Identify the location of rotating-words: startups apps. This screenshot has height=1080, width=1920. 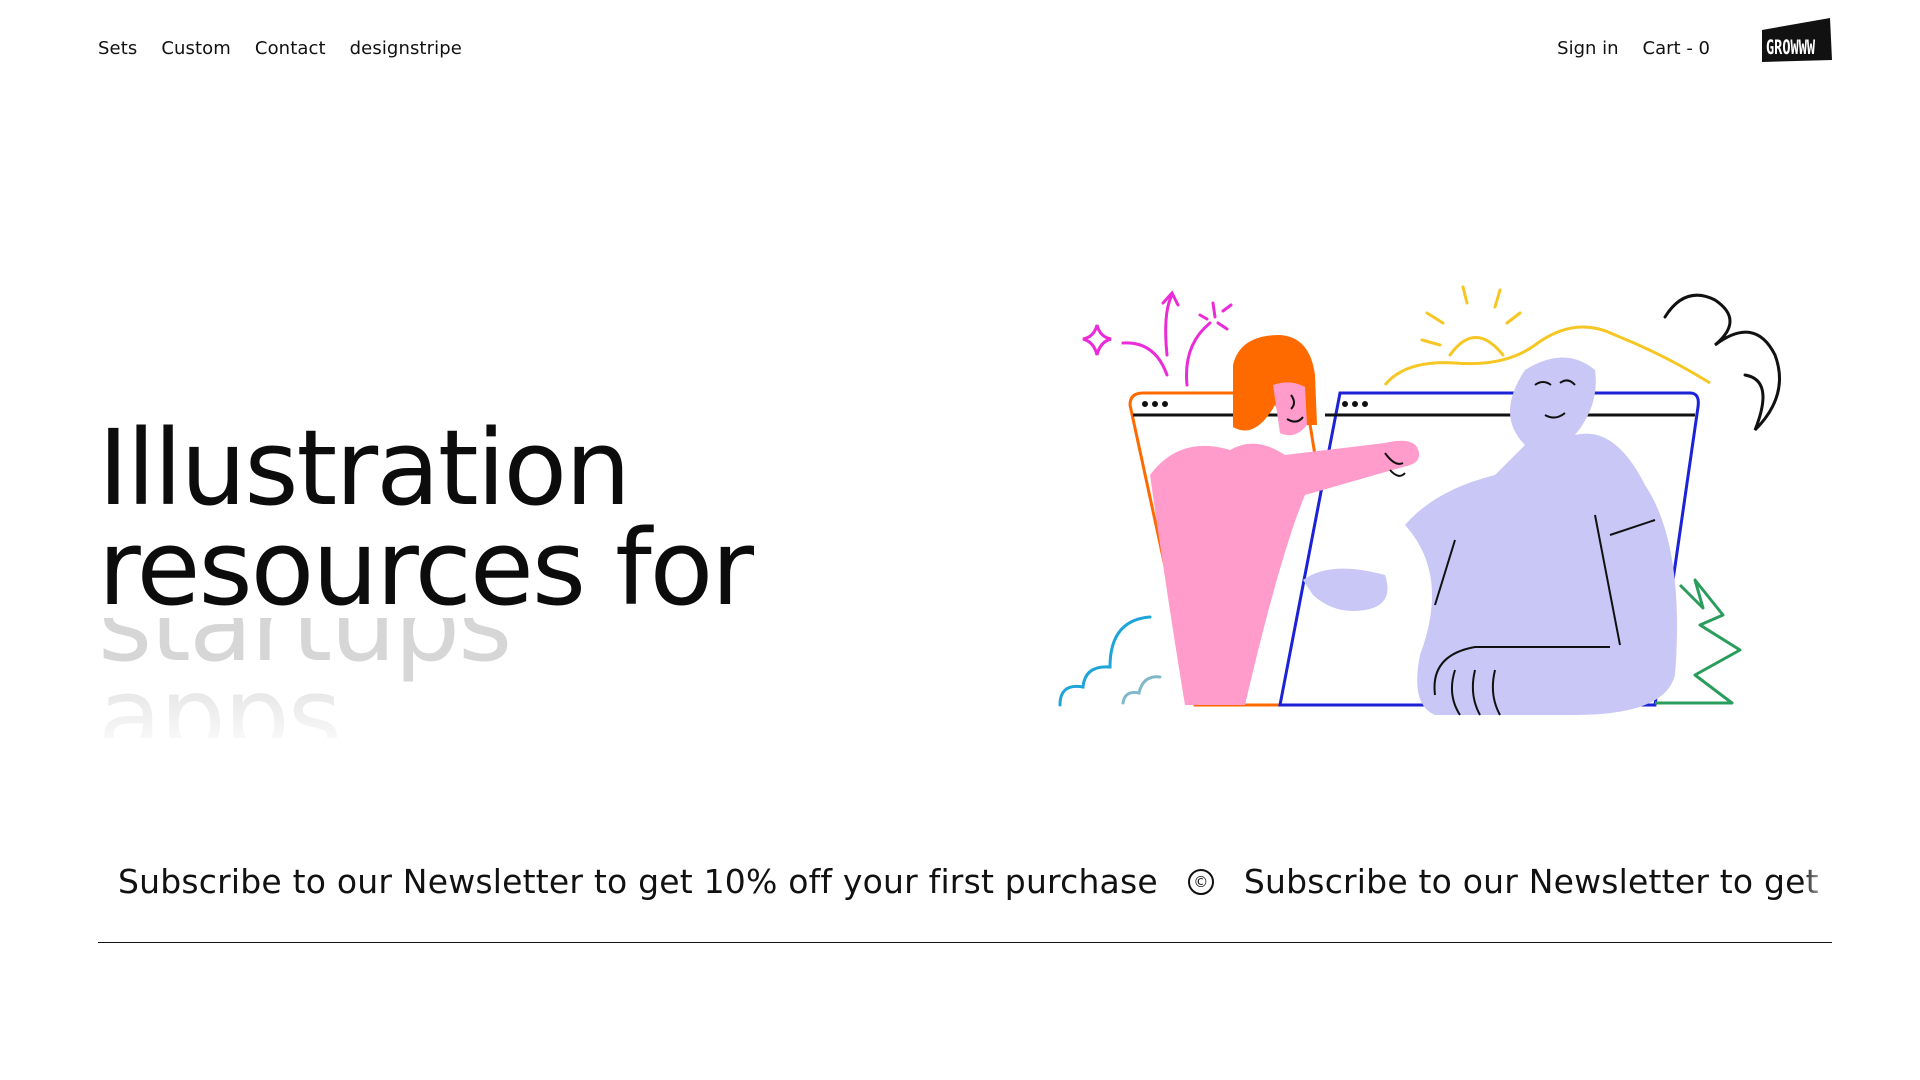
(548, 678).